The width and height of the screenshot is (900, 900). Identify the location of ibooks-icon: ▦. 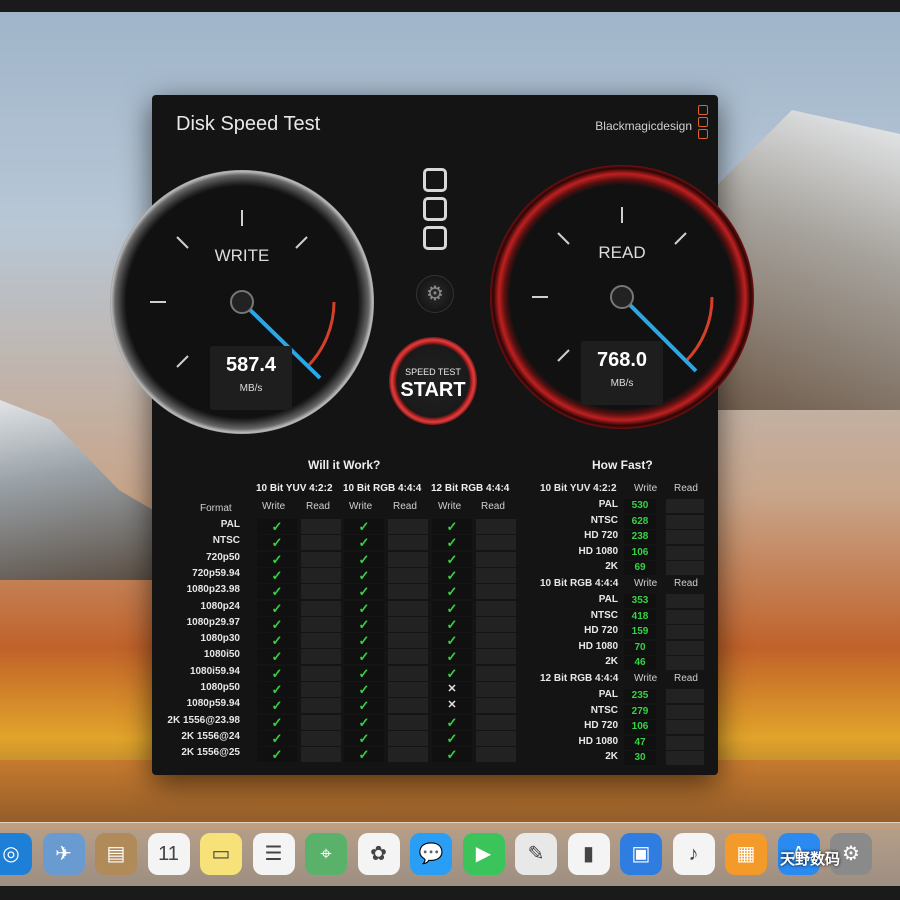
(746, 854).